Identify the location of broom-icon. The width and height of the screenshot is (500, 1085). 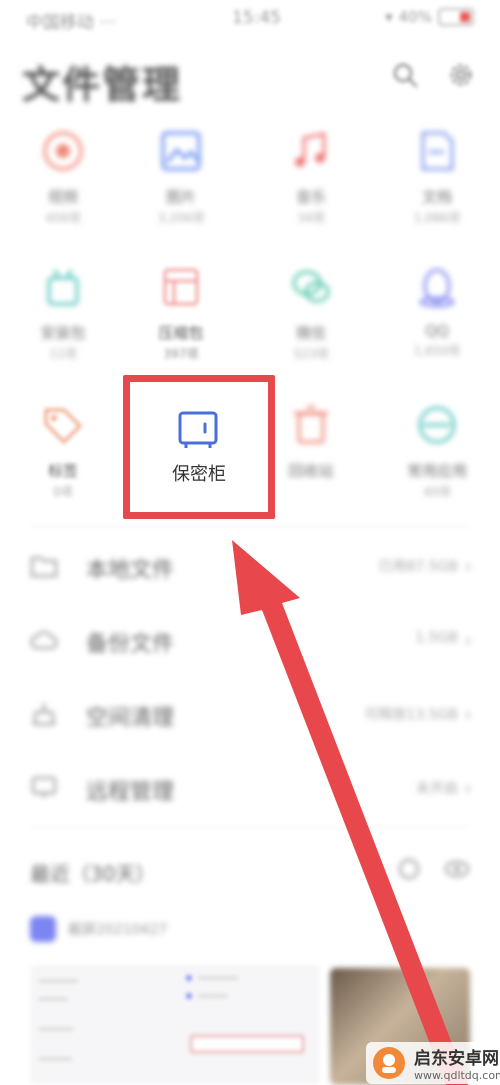
(44, 714).